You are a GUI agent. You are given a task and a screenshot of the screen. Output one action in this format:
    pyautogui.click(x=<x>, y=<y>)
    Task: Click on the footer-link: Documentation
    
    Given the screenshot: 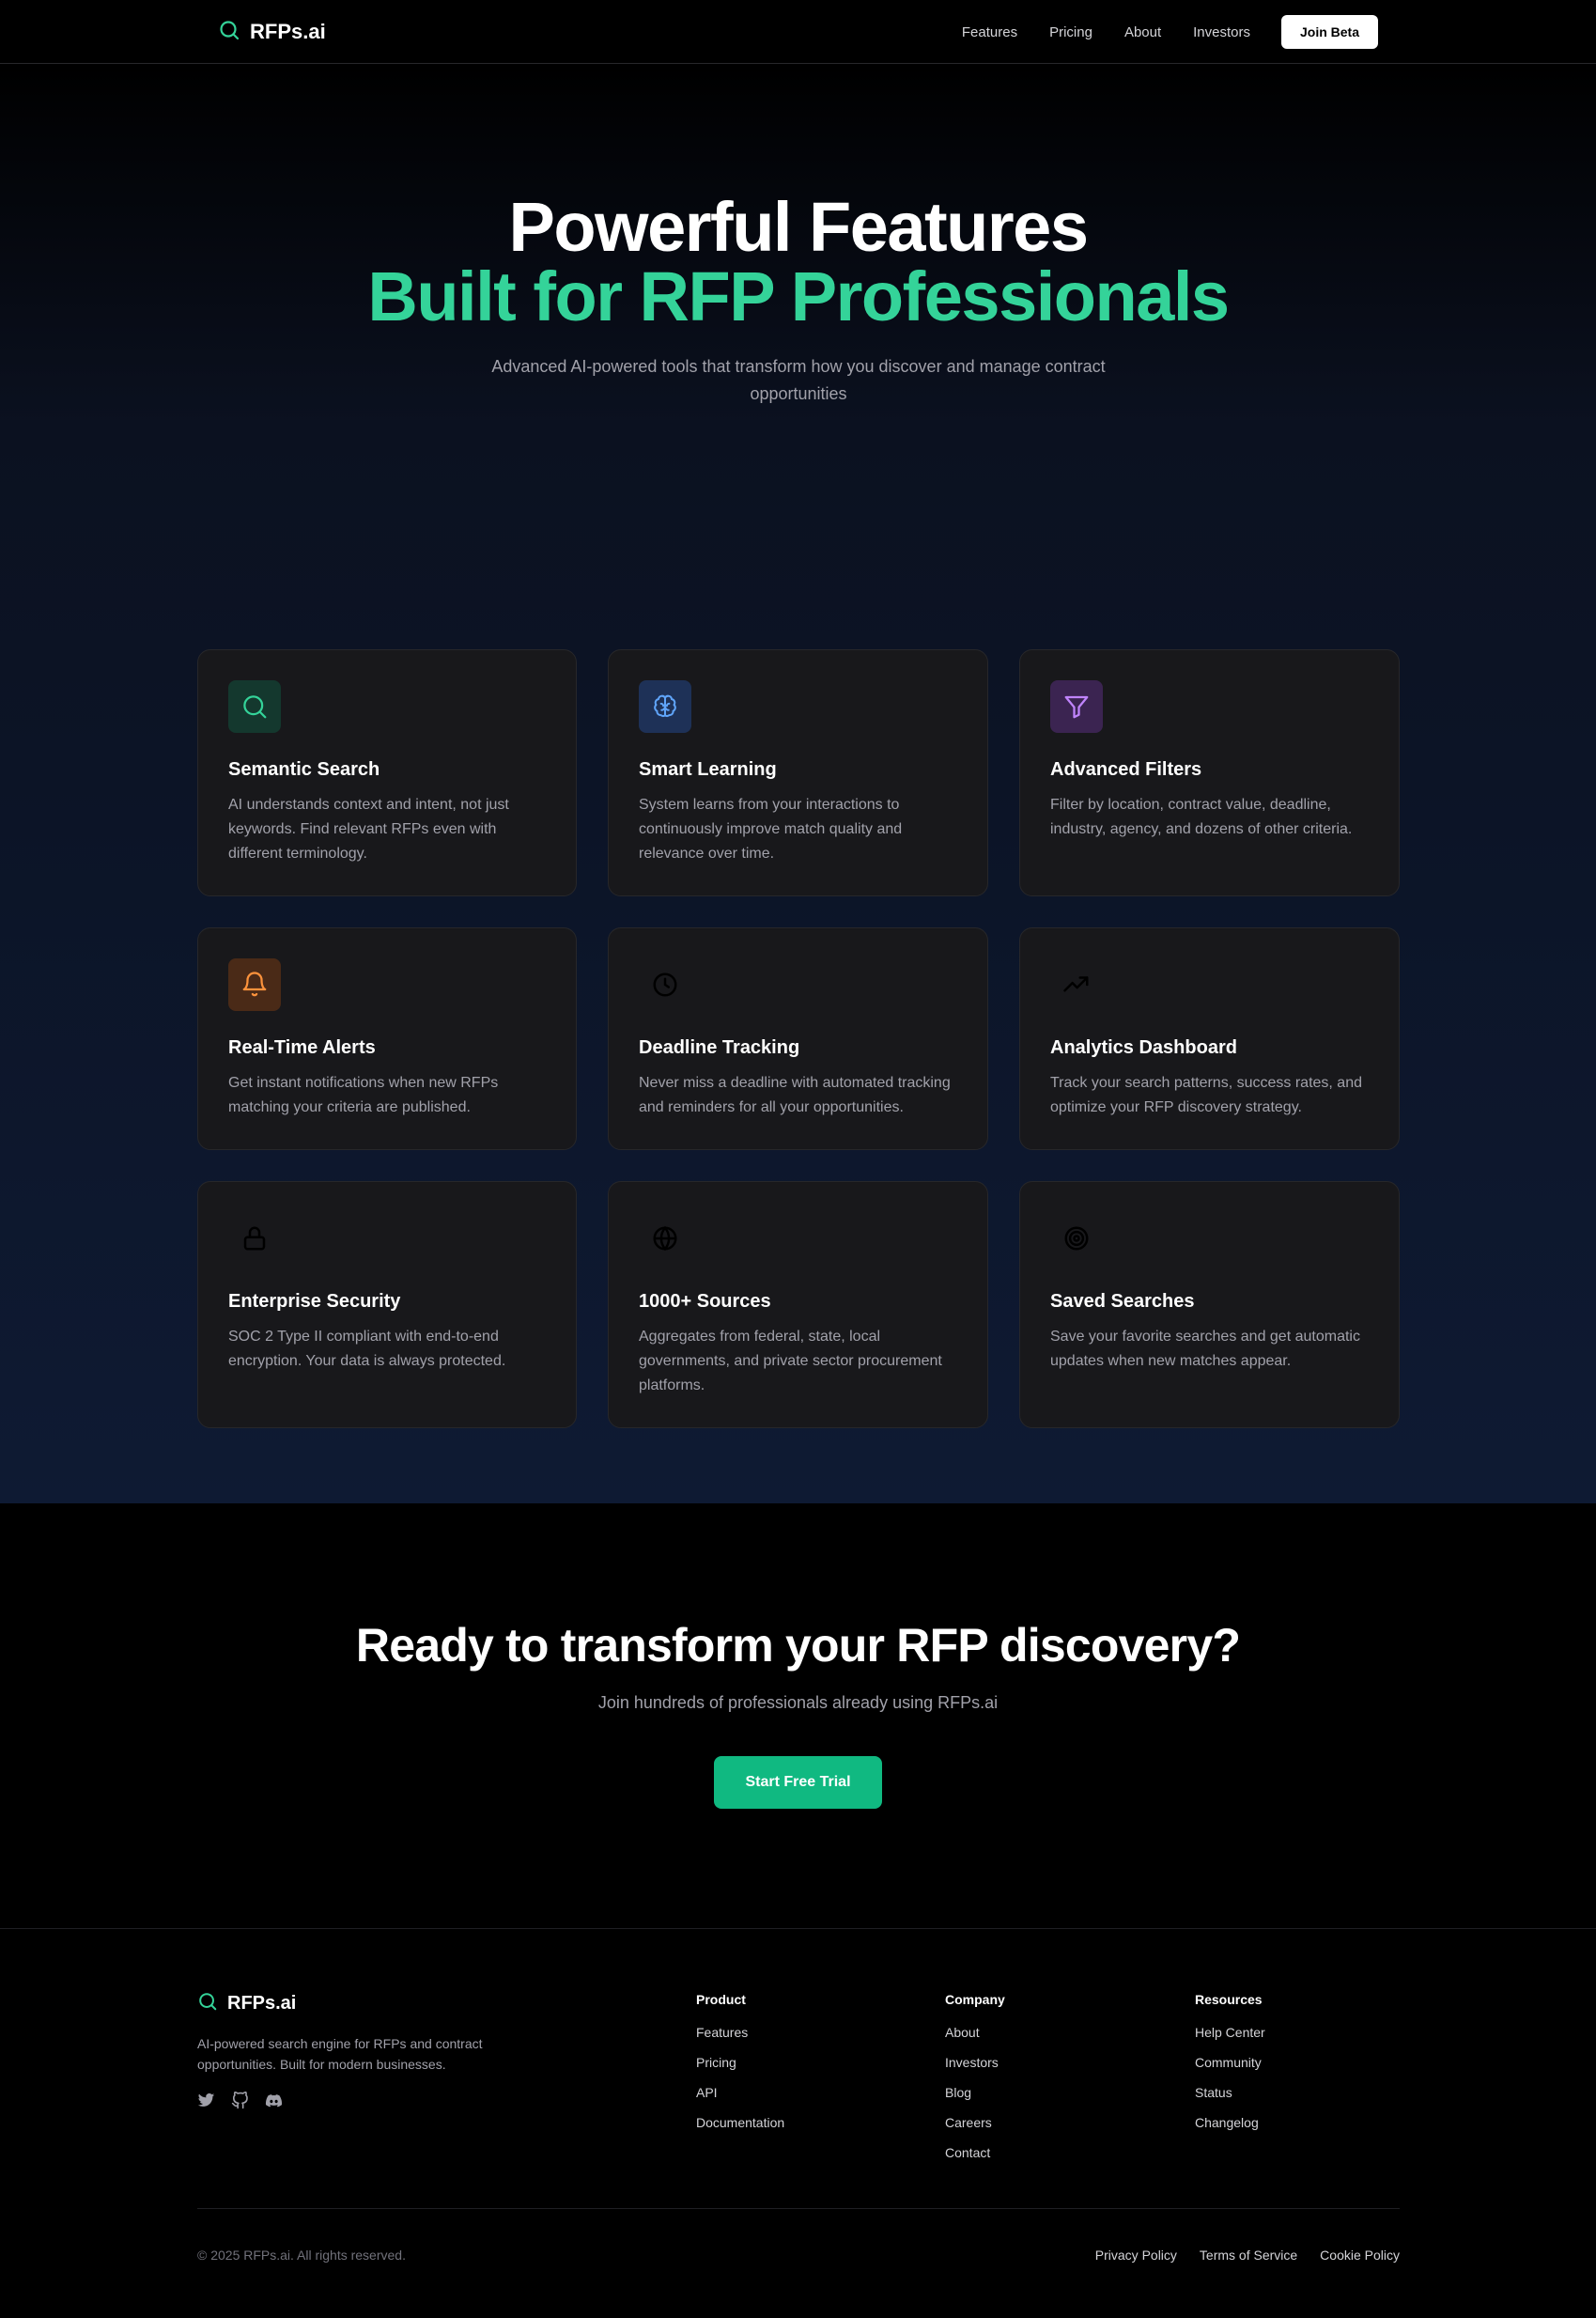 What is the action you would take?
    pyautogui.click(x=740, y=2130)
    